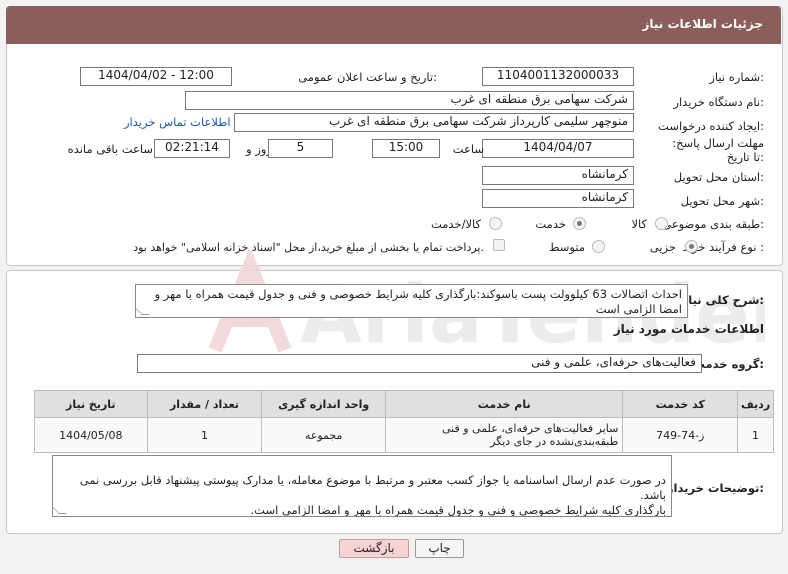 The width and height of the screenshot is (788, 574). Describe the element at coordinates (468, 149) in the screenshot. I see `deadline-time-label: ساعت` at that location.